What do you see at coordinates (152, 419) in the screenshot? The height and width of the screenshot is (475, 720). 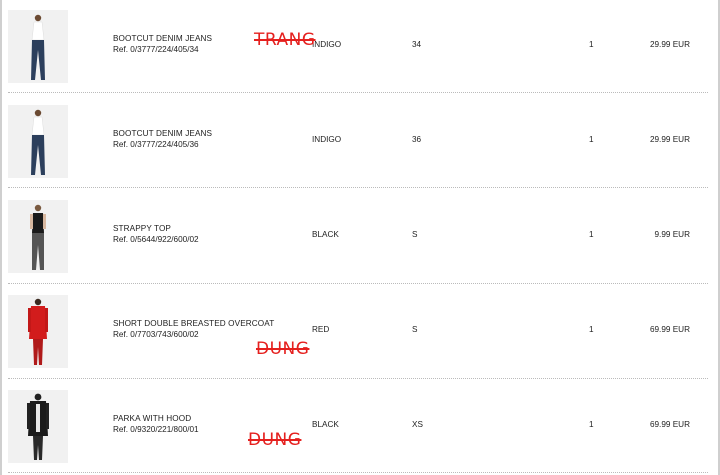 I see `product-name: PARKA WITH HOOD` at bounding box center [152, 419].